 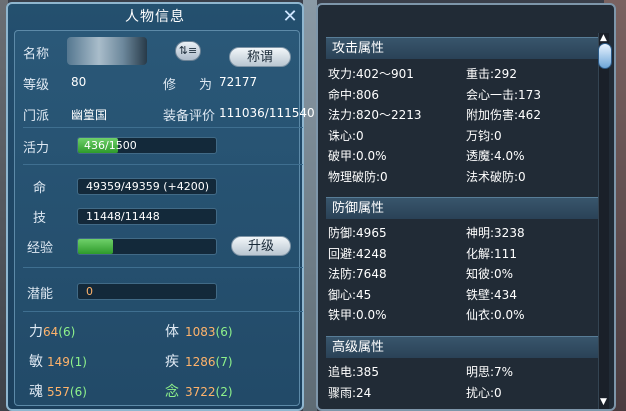 I want to click on cultivation-label-b: 为, so click(x=206, y=85).